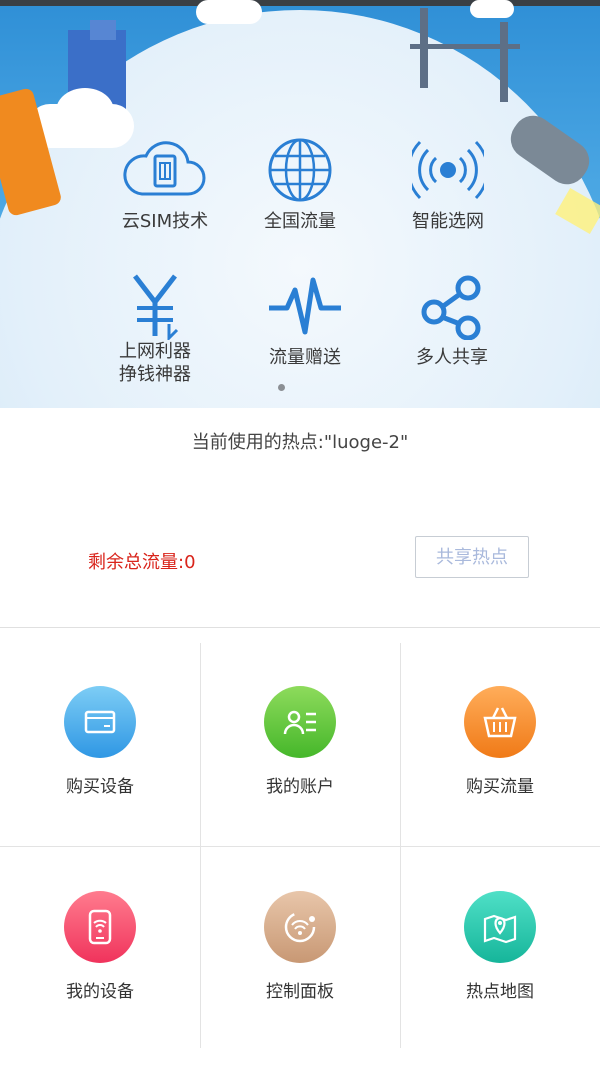 The width and height of the screenshot is (600, 1067). I want to click on grid-item-hotspot-map: 热点地图, so click(500, 938).